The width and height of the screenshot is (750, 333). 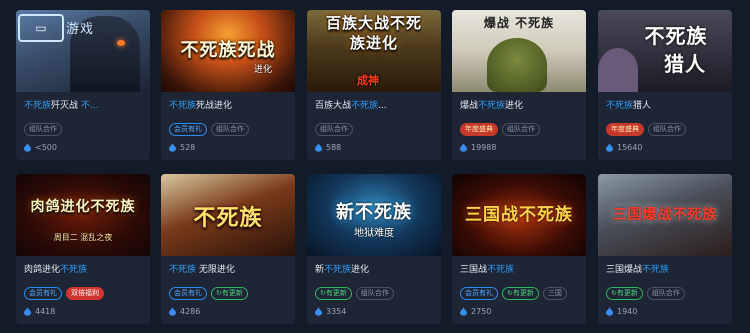 What do you see at coordinates (491, 104) in the screenshot?
I see `game-name: 爆战不死族进化` at bounding box center [491, 104].